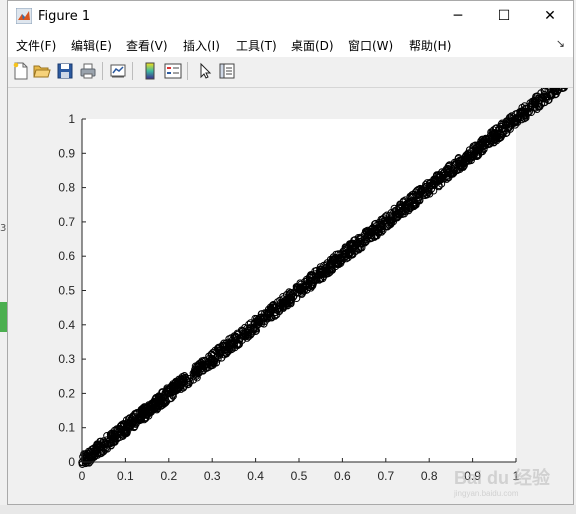  What do you see at coordinates (205, 71) in the screenshot?
I see `pointer-icon` at bounding box center [205, 71].